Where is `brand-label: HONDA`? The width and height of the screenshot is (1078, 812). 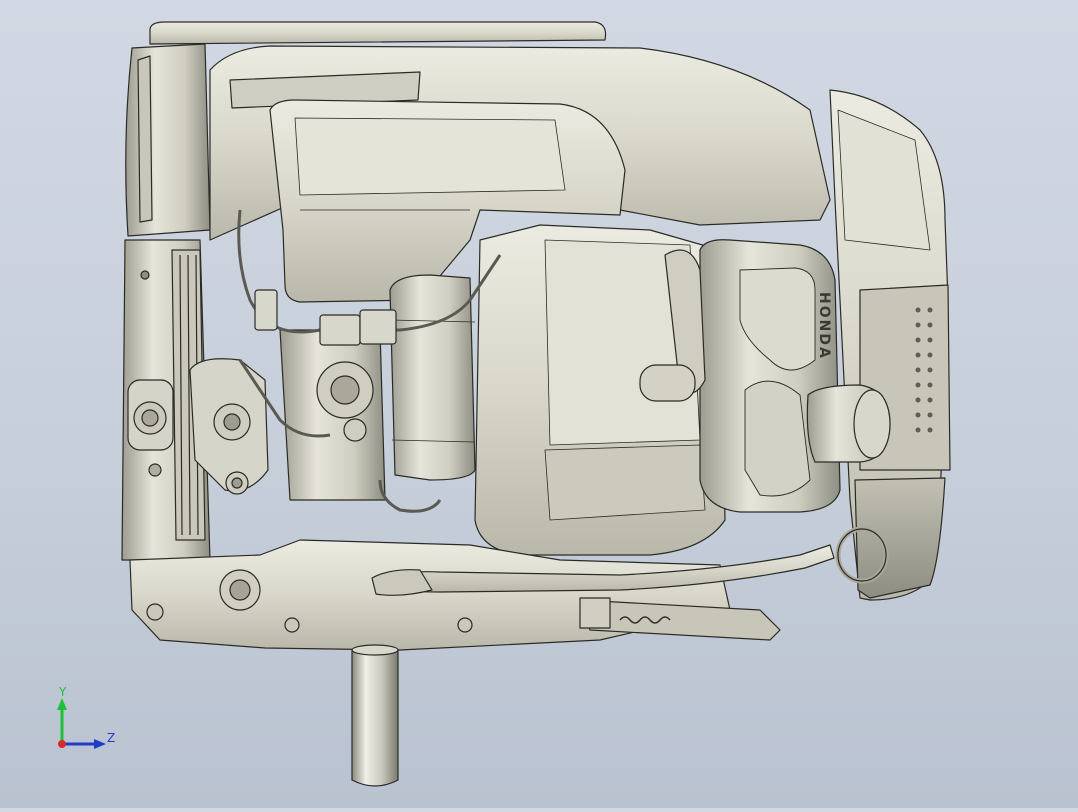 brand-label: HONDA is located at coordinates (824, 326).